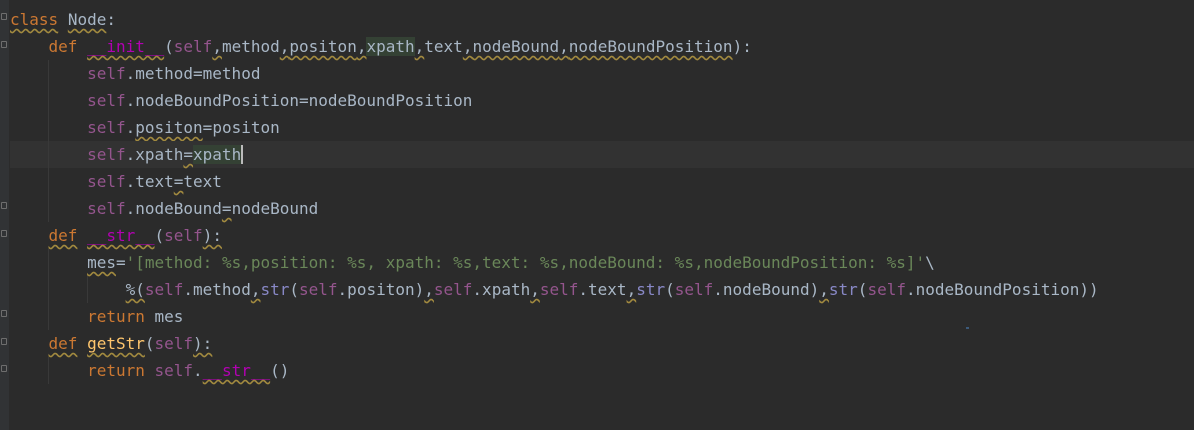 The image size is (1194, 430). What do you see at coordinates (4, 215) in the screenshot?
I see `fold-gutter` at bounding box center [4, 215].